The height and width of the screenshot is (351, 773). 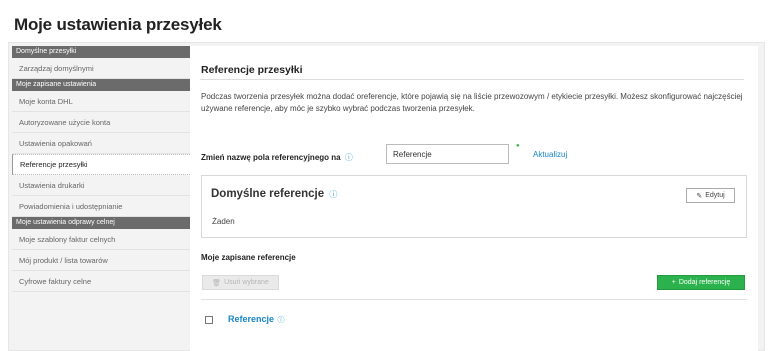 What do you see at coordinates (699, 196) in the screenshot?
I see `edit-icon: ✎` at bounding box center [699, 196].